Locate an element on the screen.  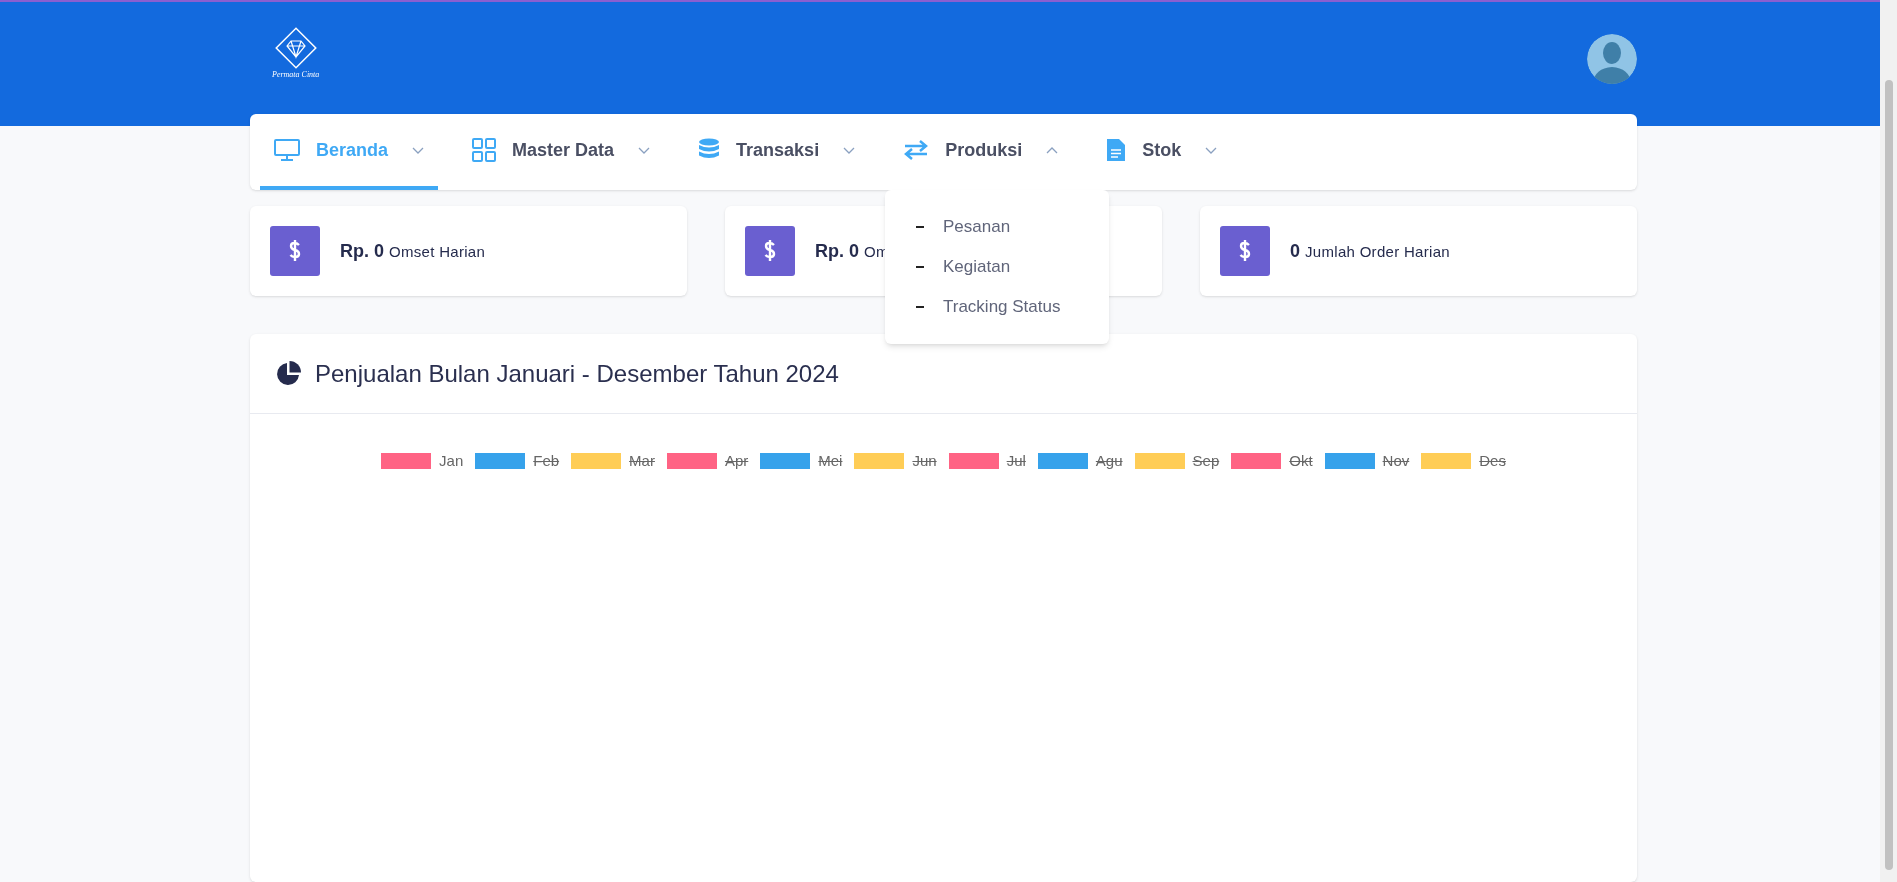
document-icon is located at coordinates (1116, 150).